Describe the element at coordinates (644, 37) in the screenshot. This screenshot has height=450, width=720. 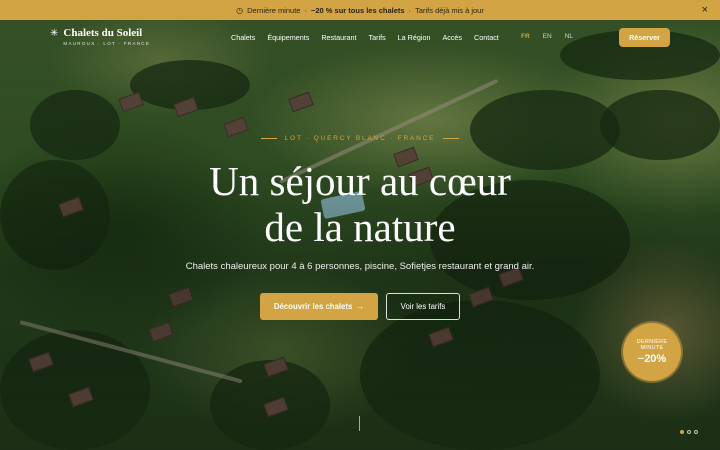
I see `reserve-button: Réserver` at that location.